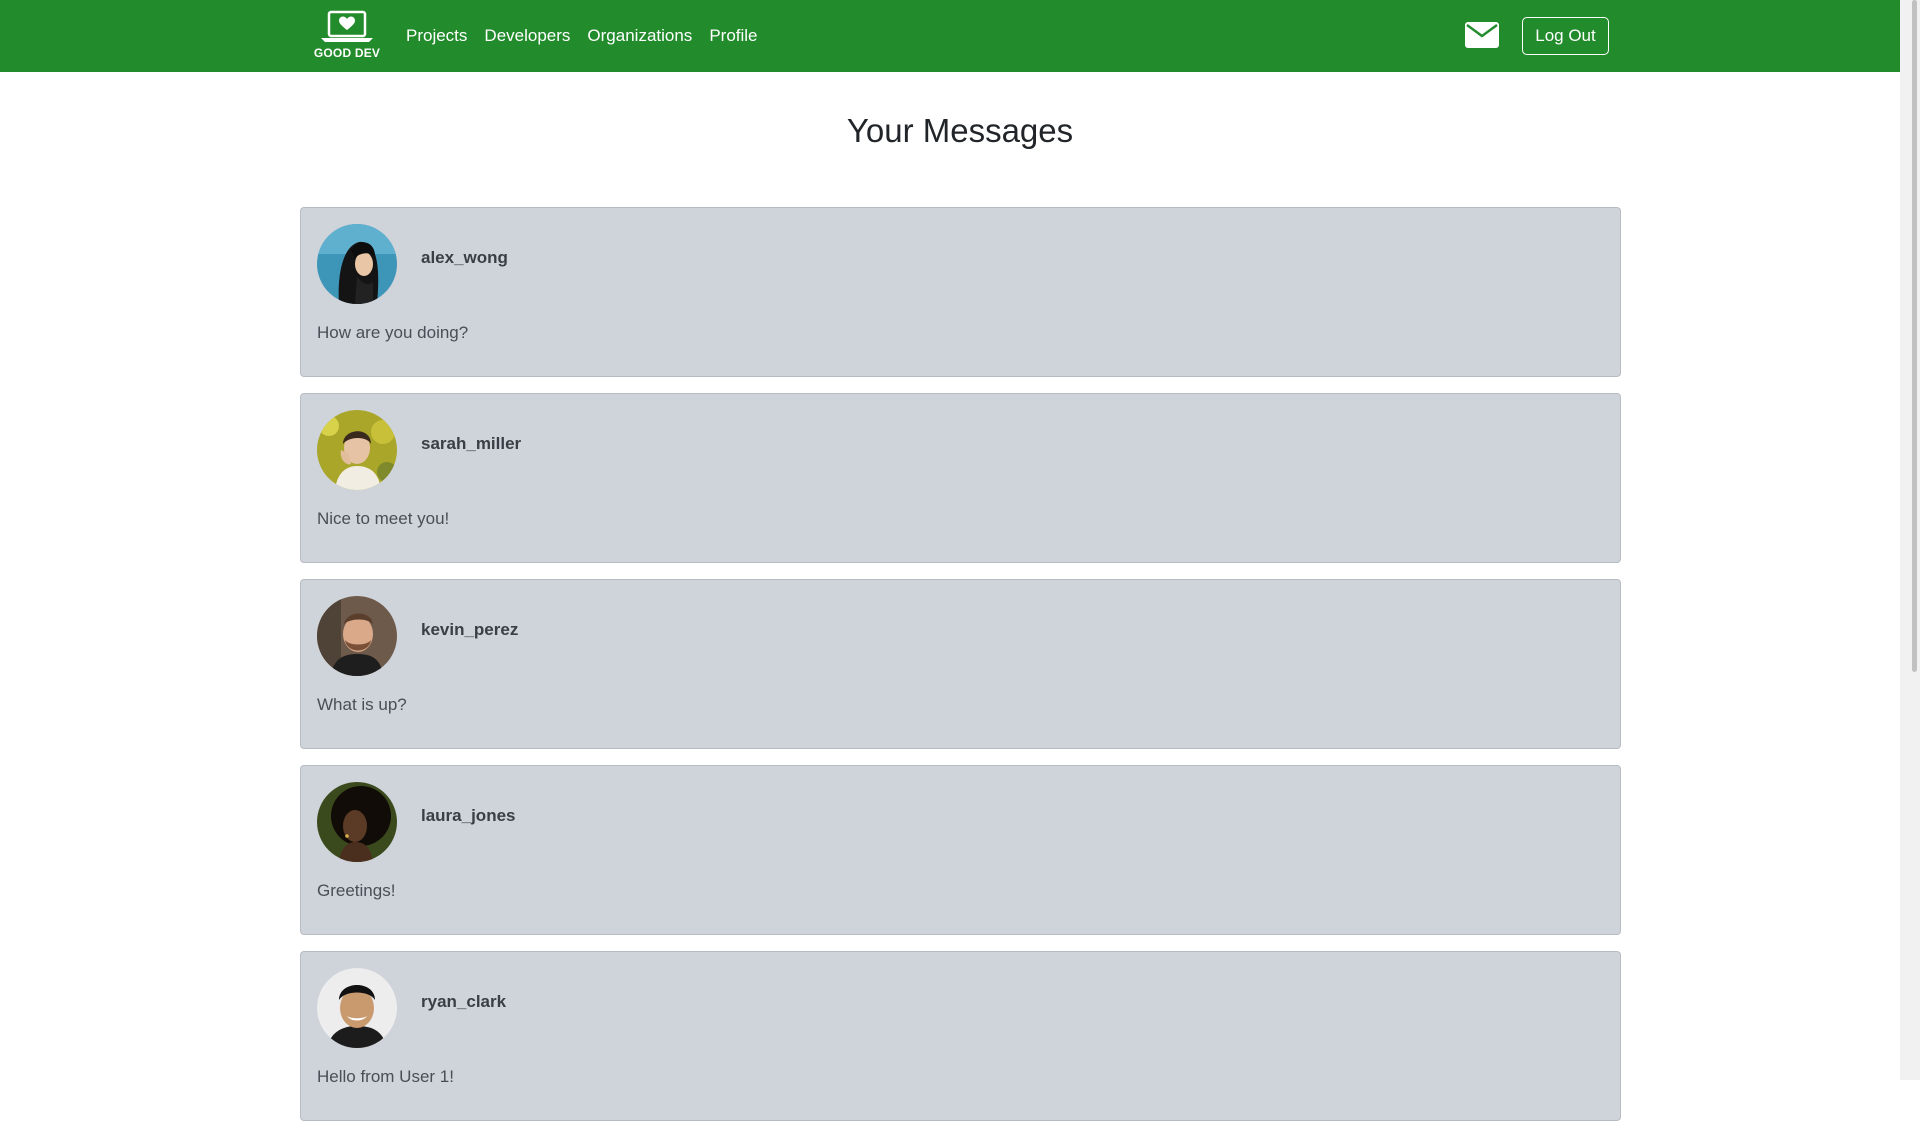 The width and height of the screenshot is (1920, 1137). What do you see at coordinates (960, 850) in the screenshot?
I see `message-card: laura_jones Greetings!` at bounding box center [960, 850].